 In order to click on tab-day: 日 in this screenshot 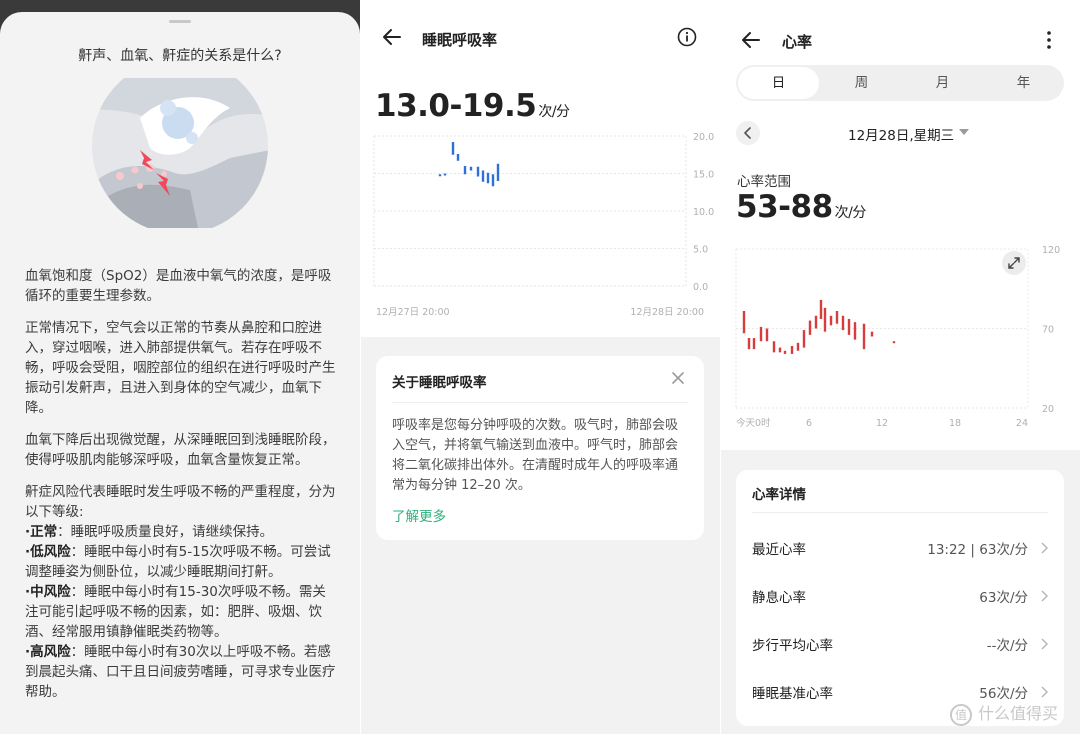, I will do `click(778, 83)`.